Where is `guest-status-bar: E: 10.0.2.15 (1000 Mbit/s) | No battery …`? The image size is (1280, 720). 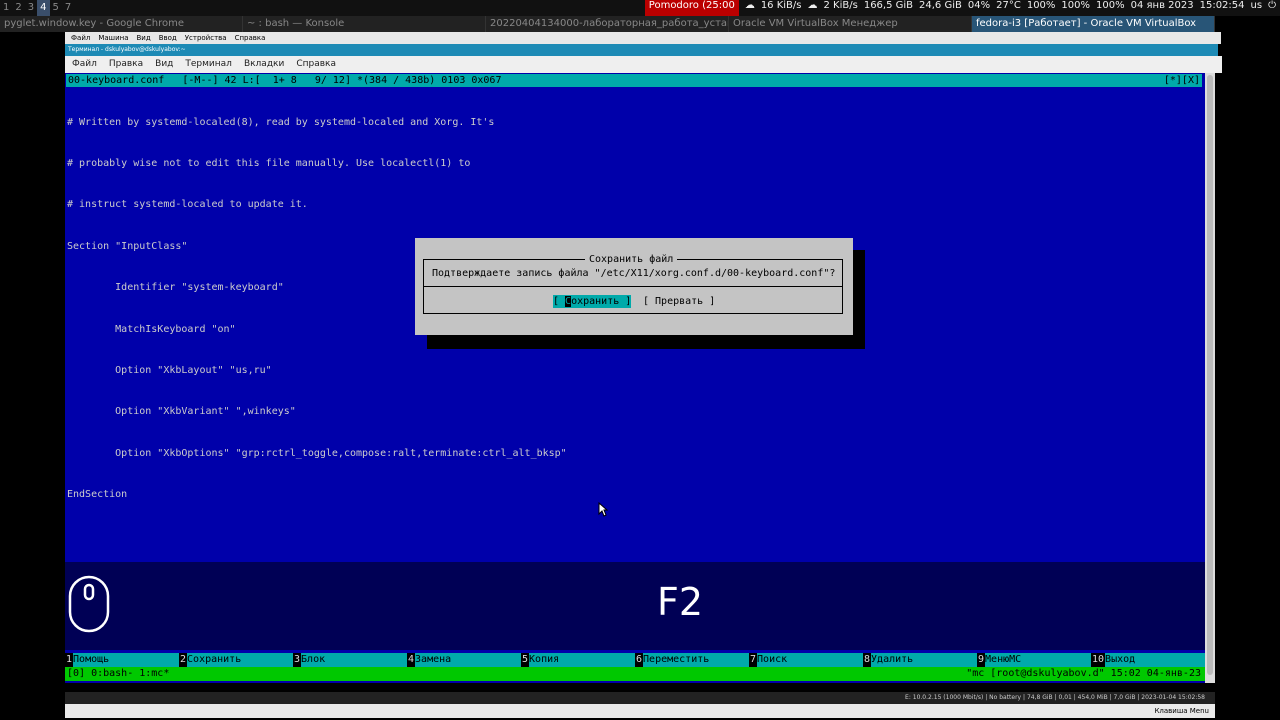 guest-status-bar: E: 10.0.2.15 (1000 Mbit/s) | No battery … is located at coordinates (640, 698).